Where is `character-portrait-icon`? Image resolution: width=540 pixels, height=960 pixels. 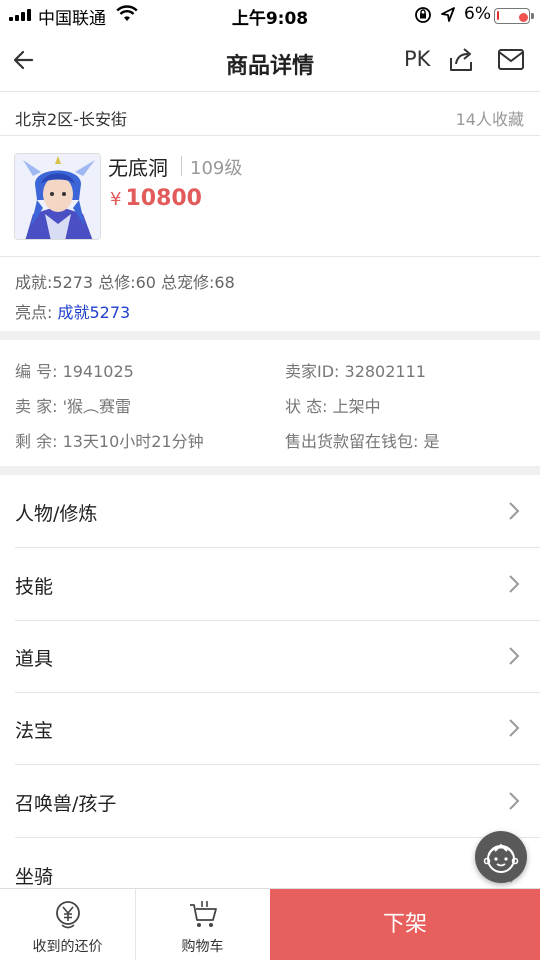
character-portrait-icon is located at coordinates (57, 196).